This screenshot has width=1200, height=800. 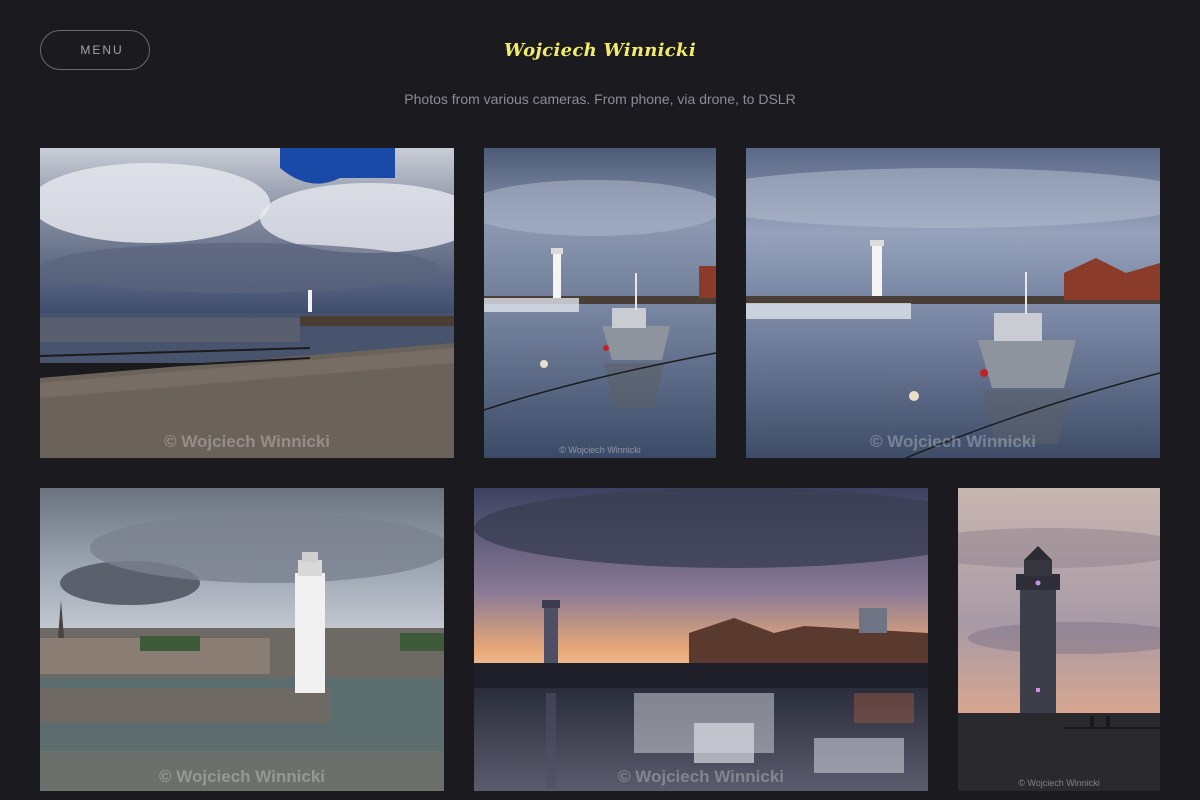 I want to click on gallery-photo-harbour-sunset: © Wojciech Winnicki, so click(x=701, y=639).